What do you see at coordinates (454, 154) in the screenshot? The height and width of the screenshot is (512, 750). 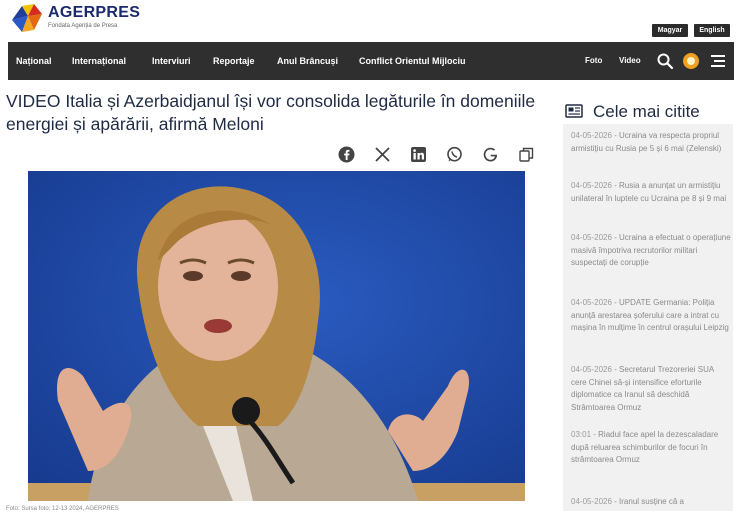 I see `whatsapp-icon` at bounding box center [454, 154].